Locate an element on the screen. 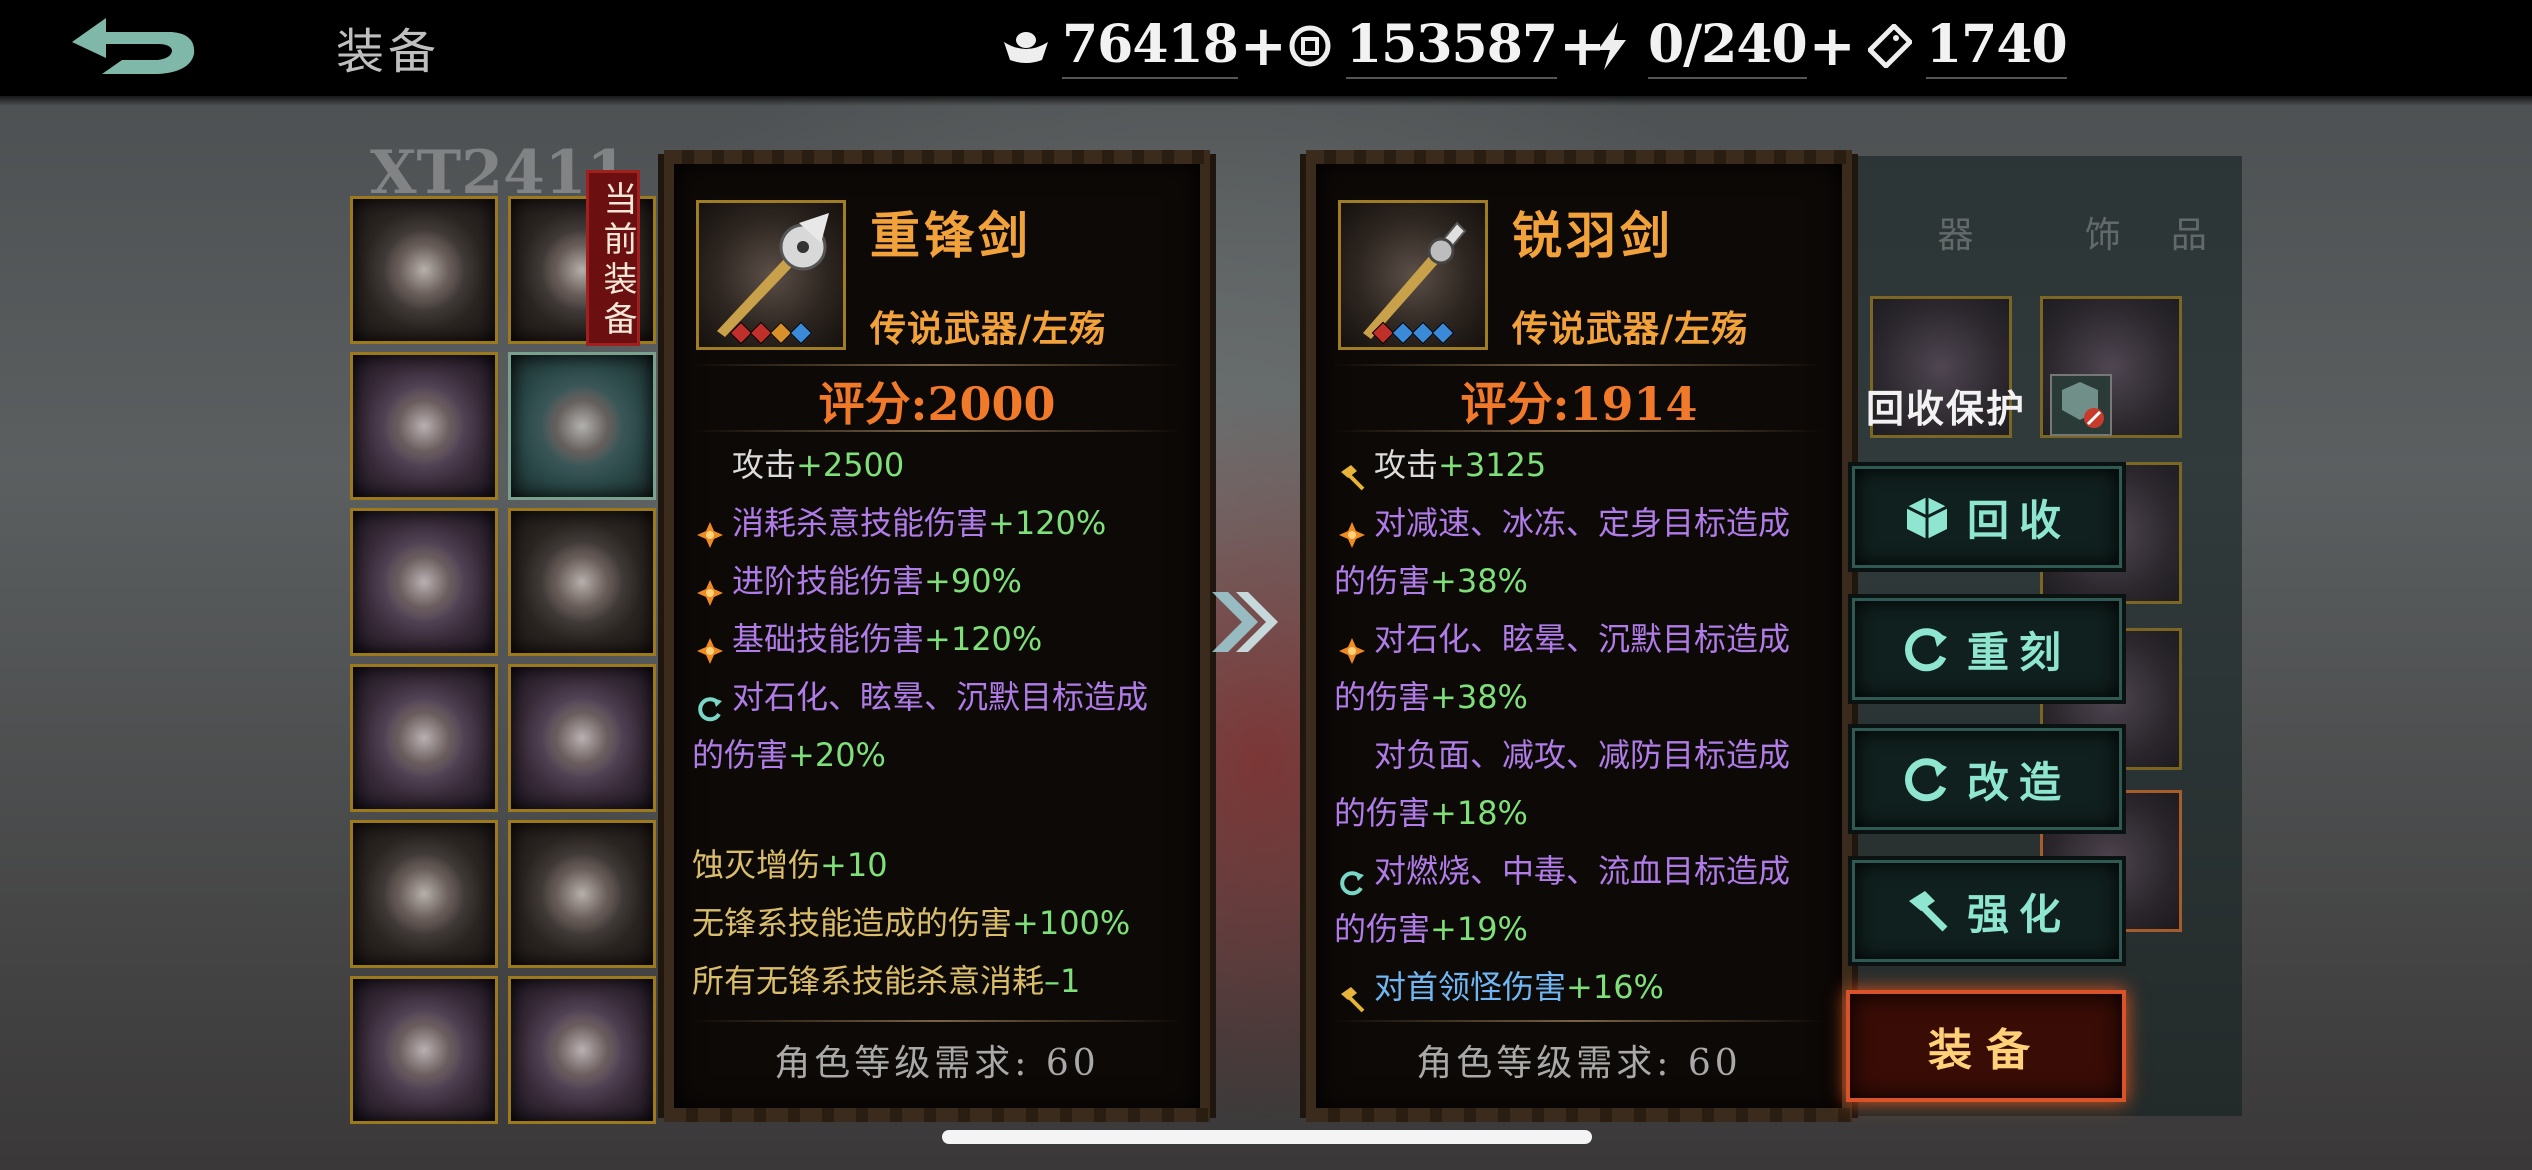 This screenshot has height=1170, width=2532. stat-text: 基础技能伤害 is located at coordinates (828, 639).